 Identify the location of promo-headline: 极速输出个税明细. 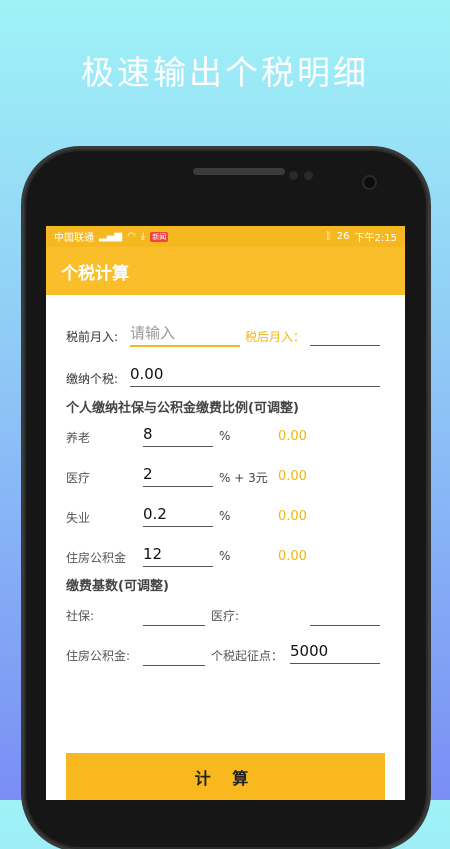
(225, 72).